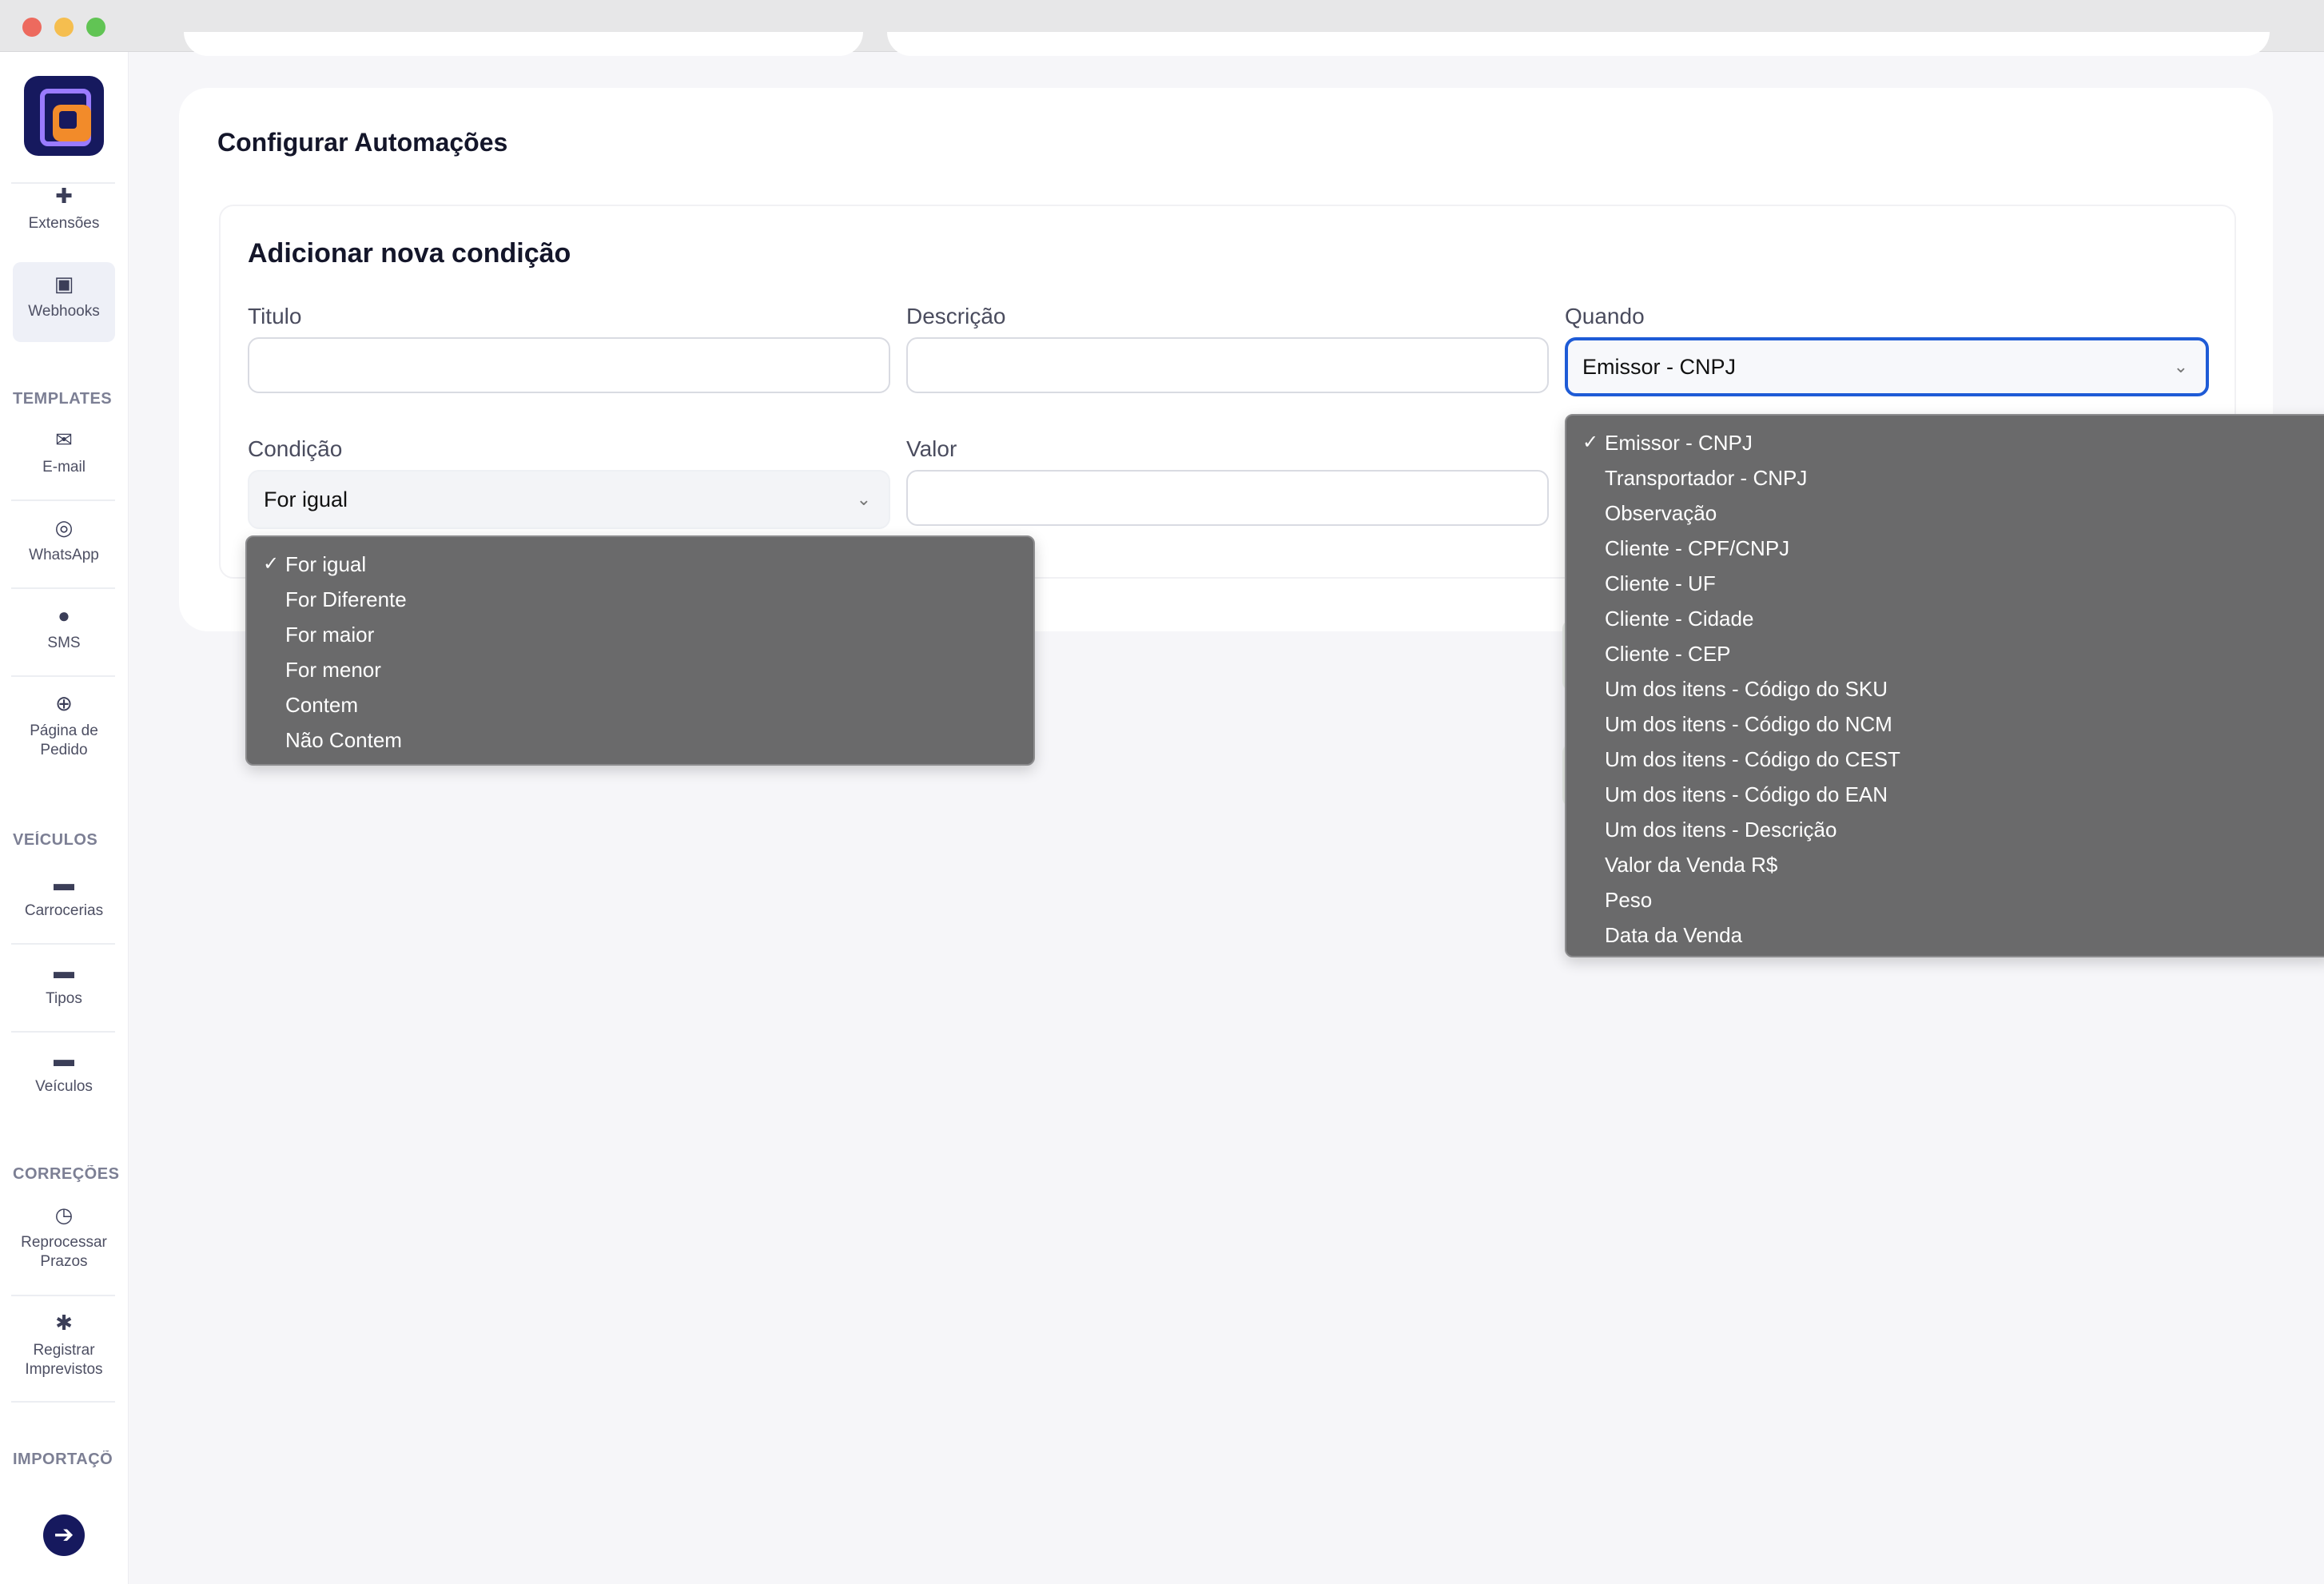 This screenshot has height=1584, width=2324. What do you see at coordinates (64, 555) in the screenshot?
I see `sidebar-item-label: WhatsApp` at bounding box center [64, 555].